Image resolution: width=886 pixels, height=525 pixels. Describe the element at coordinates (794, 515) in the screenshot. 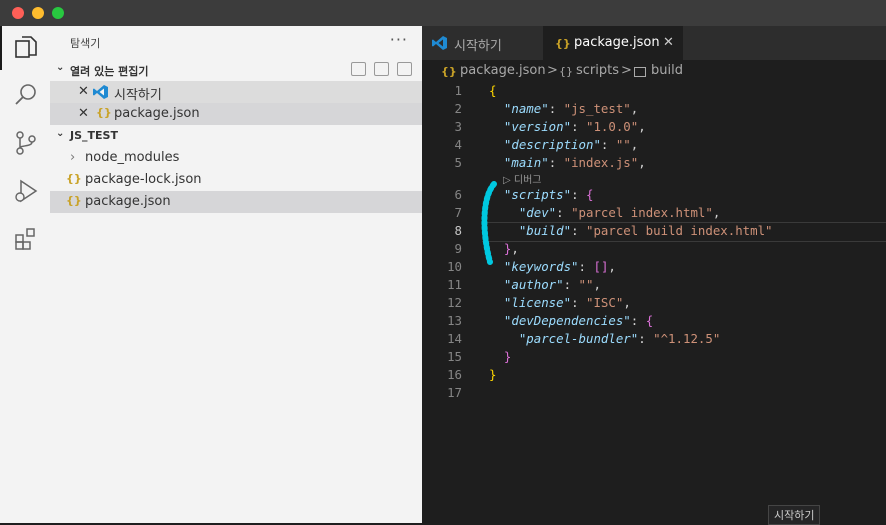

I see `tooltip: 시작하기` at that location.